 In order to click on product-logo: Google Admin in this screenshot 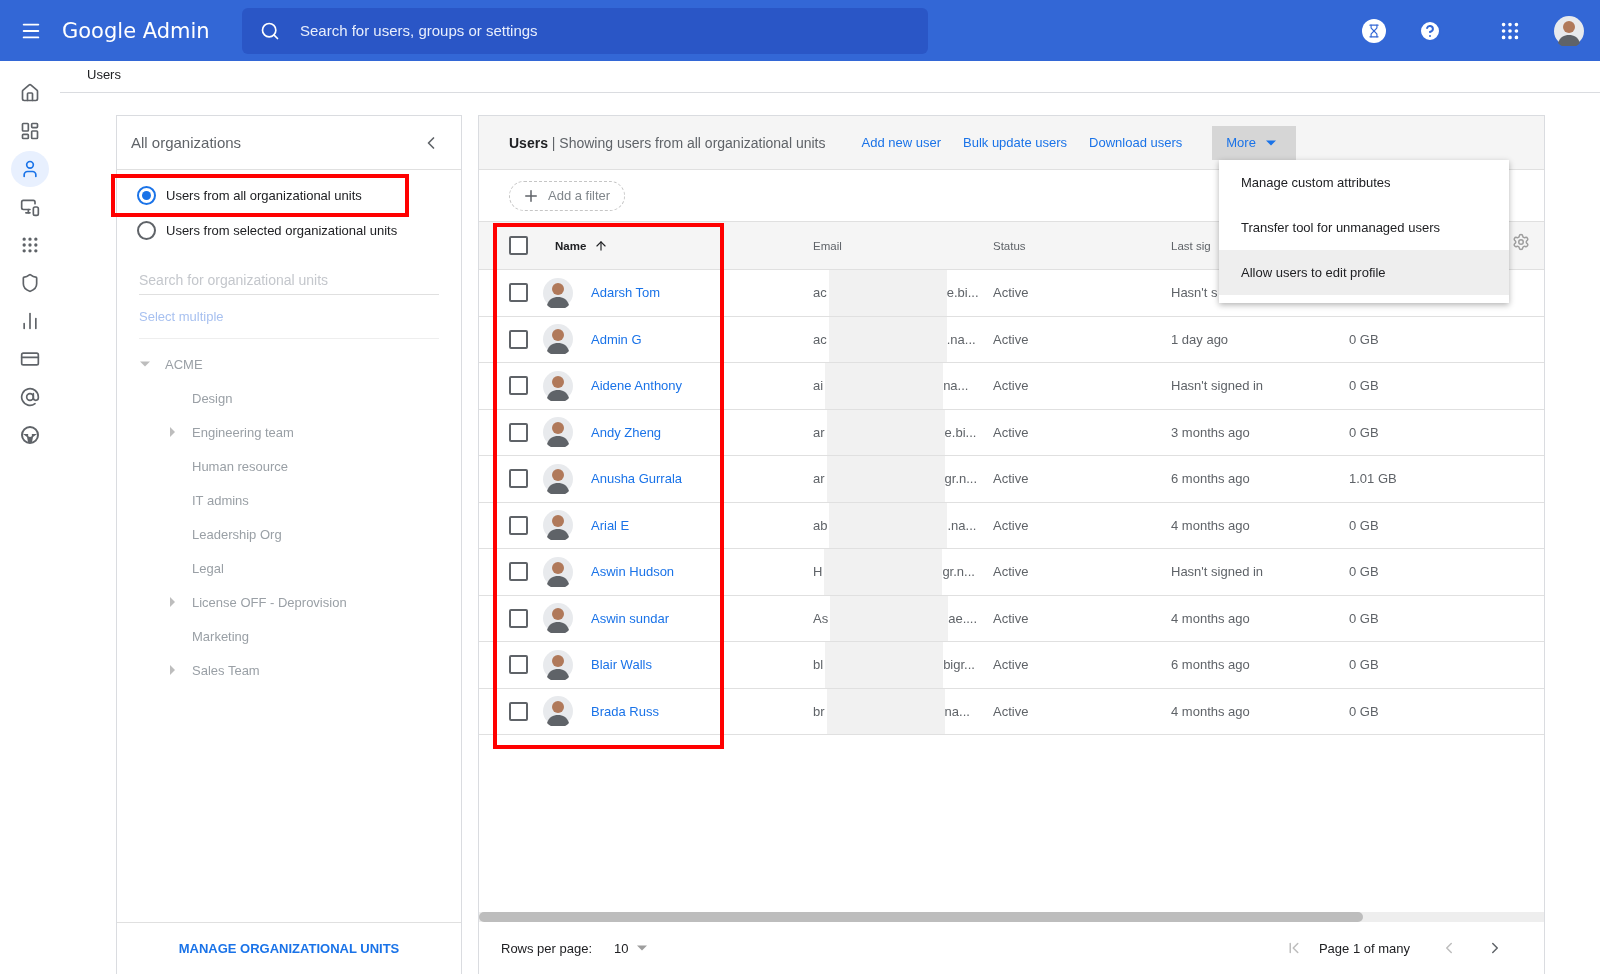, I will do `click(142, 30)`.